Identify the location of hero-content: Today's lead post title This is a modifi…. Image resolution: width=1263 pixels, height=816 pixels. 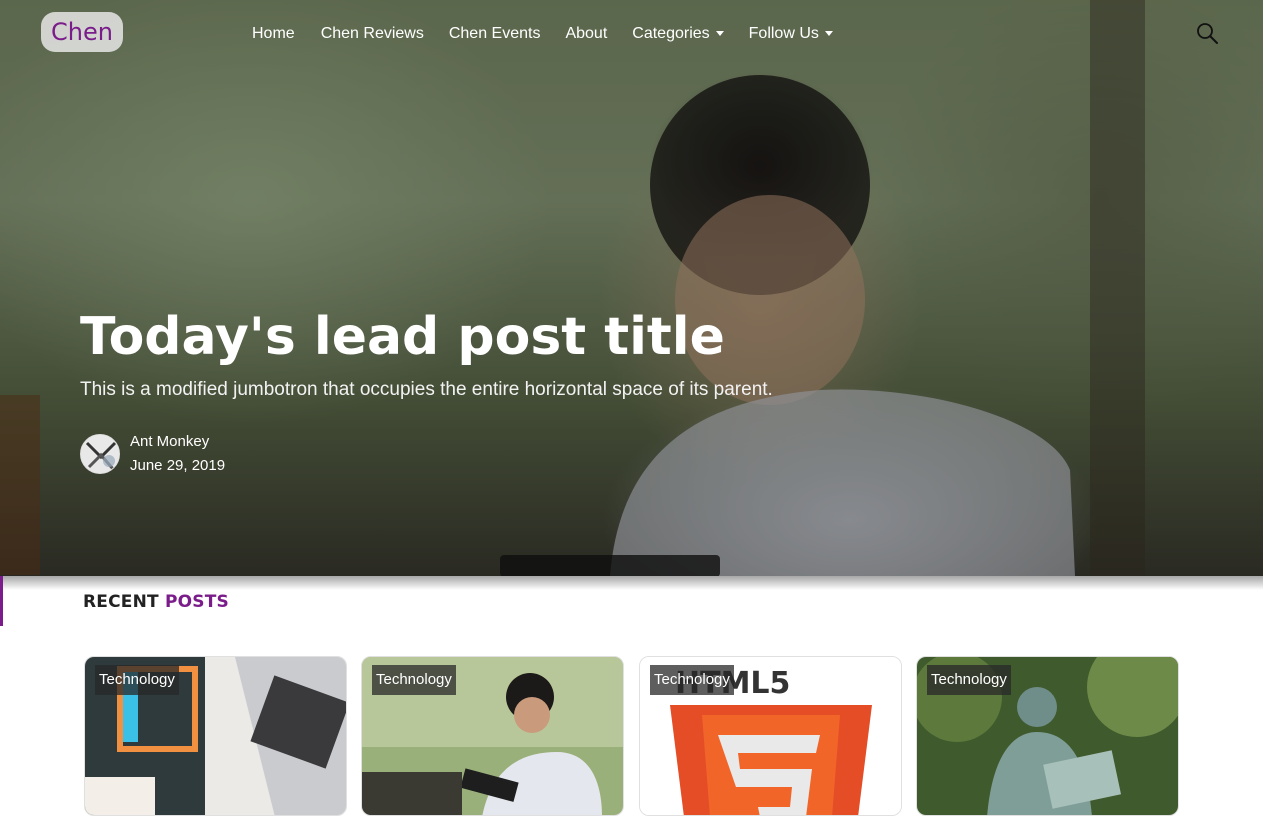
(426, 354).